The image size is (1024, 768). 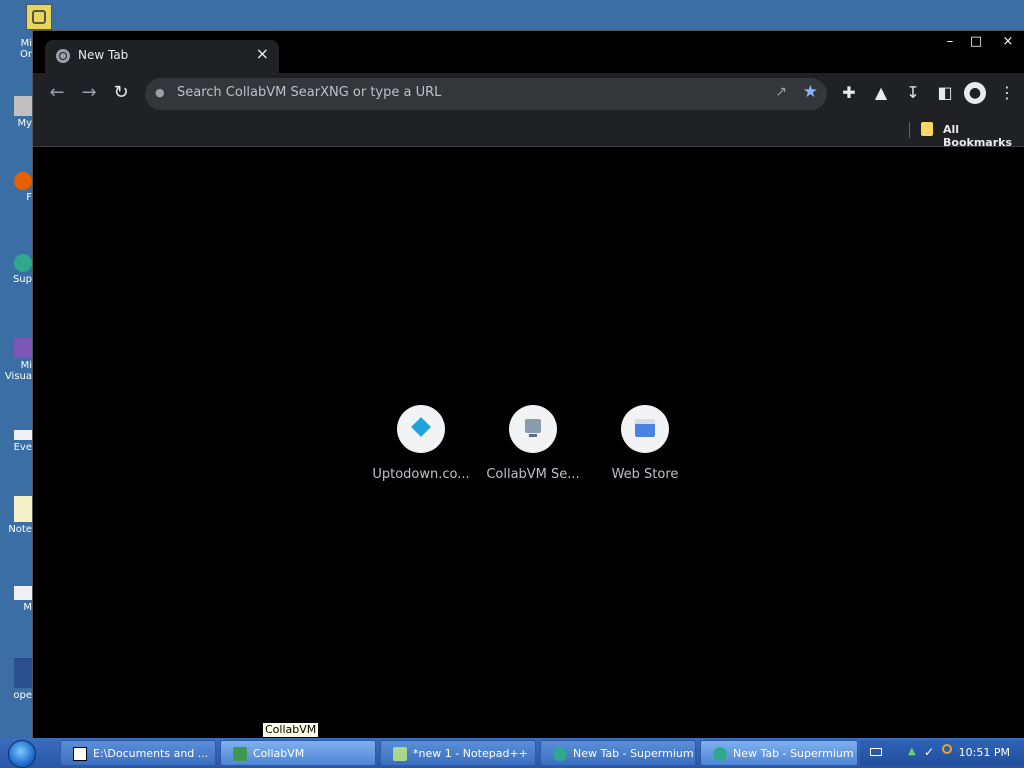 I want to click on side-panel-icon: ◧, so click(x=945, y=93).